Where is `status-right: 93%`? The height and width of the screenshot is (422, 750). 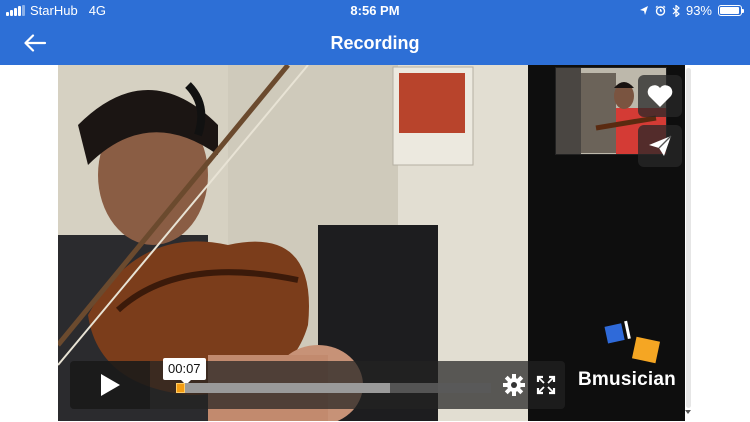 status-right: 93% is located at coordinates (691, 10).